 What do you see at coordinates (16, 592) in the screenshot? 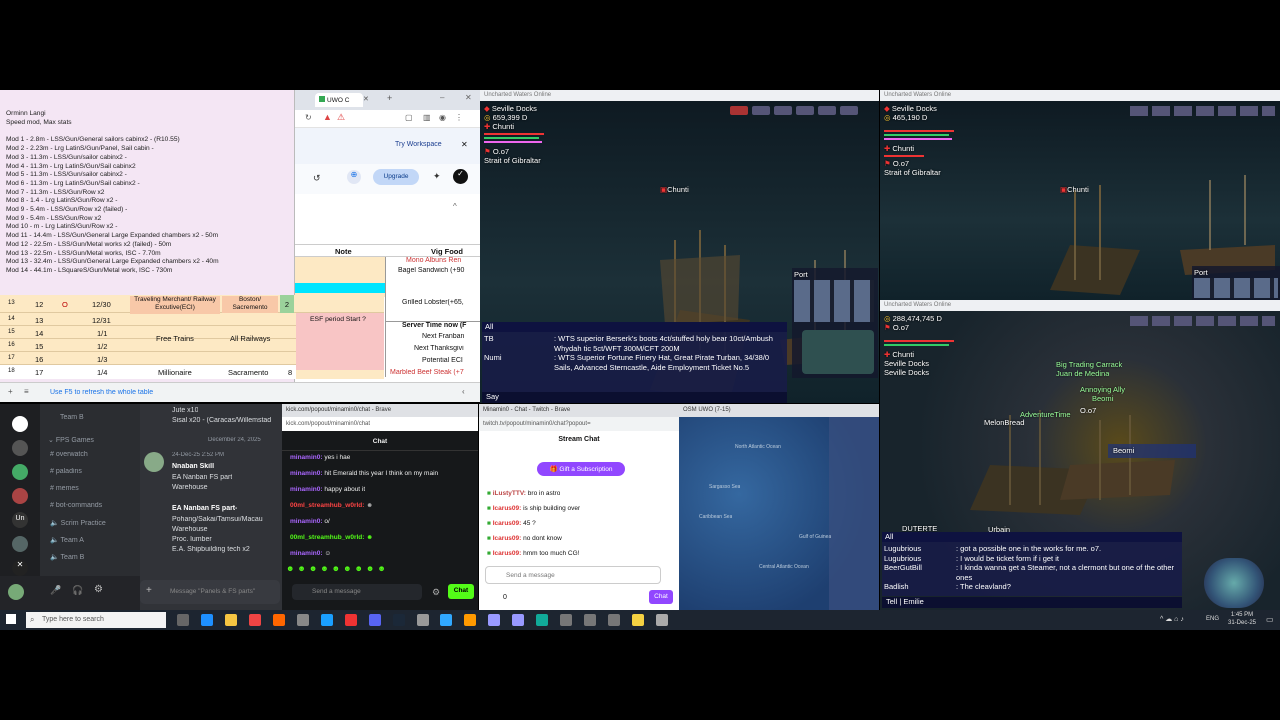
I see `user-avatar` at bounding box center [16, 592].